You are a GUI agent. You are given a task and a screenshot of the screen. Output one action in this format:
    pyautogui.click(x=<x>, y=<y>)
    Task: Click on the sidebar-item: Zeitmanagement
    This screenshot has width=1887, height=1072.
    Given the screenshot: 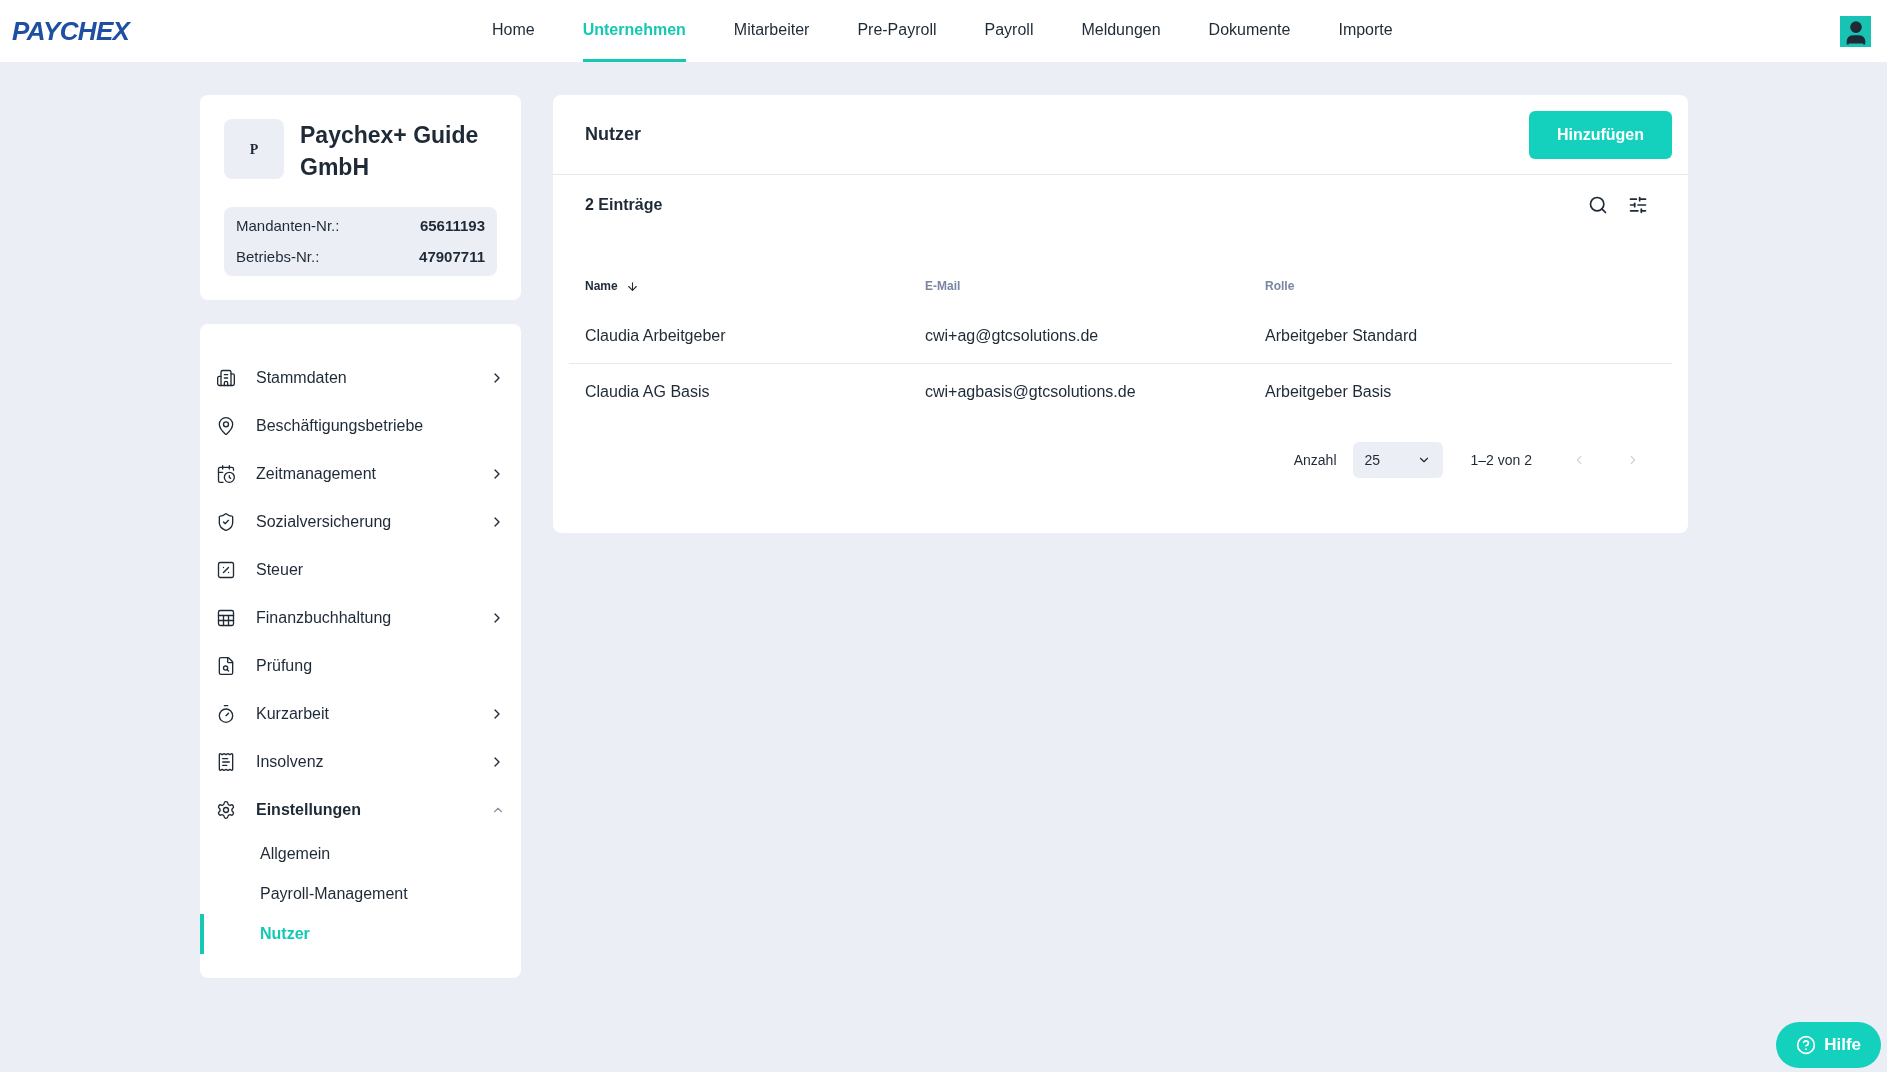 What is the action you would take?
    pyautogui.click(x=360, y=474)
    